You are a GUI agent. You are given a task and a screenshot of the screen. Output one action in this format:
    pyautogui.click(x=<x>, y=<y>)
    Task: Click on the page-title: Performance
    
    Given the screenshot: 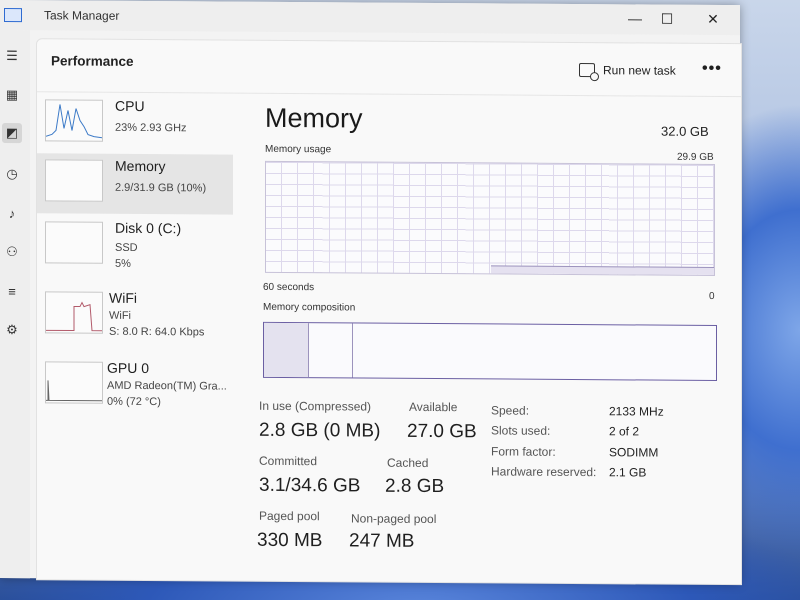 What is the action you would take?
    pyautogui.click(x=92, y=61)
    